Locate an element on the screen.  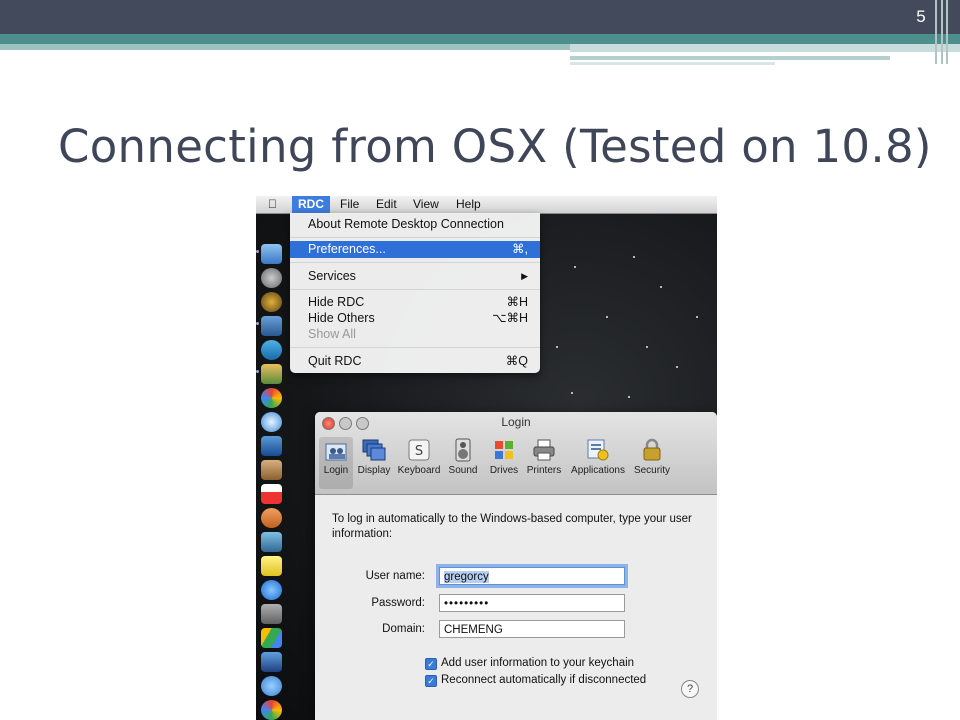
toolbar-keyboard: S Keyboard is located at coordinates (419, 463).